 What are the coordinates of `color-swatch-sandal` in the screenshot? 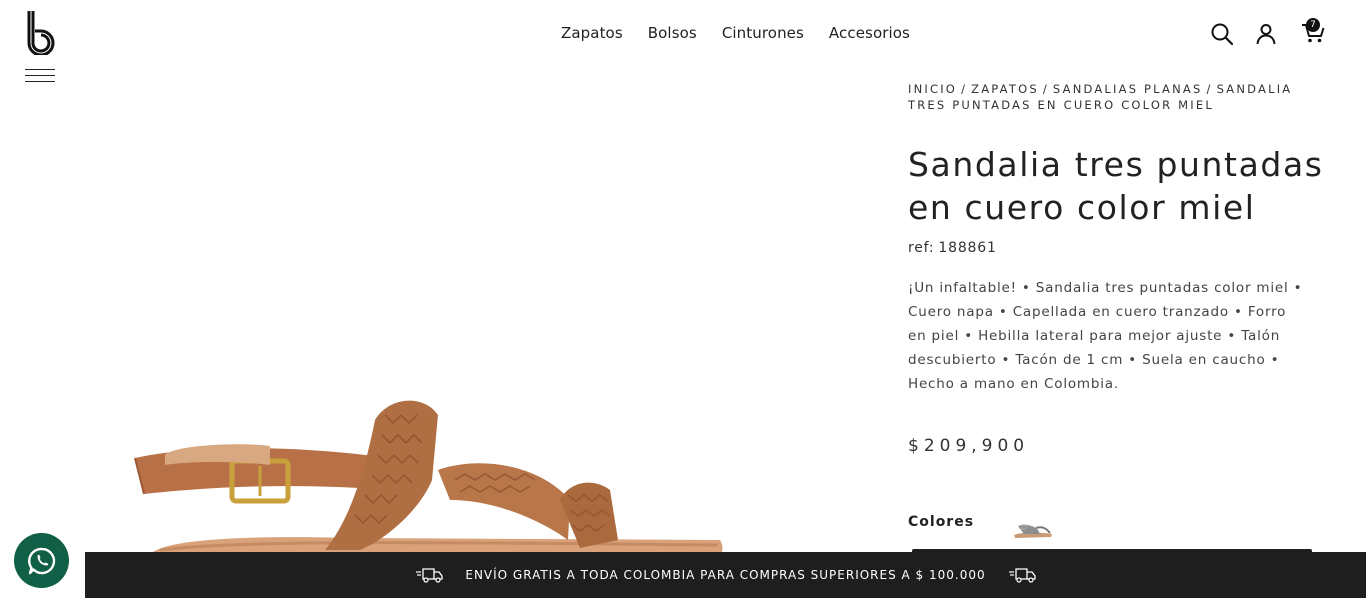 It's located at (1032, 528).